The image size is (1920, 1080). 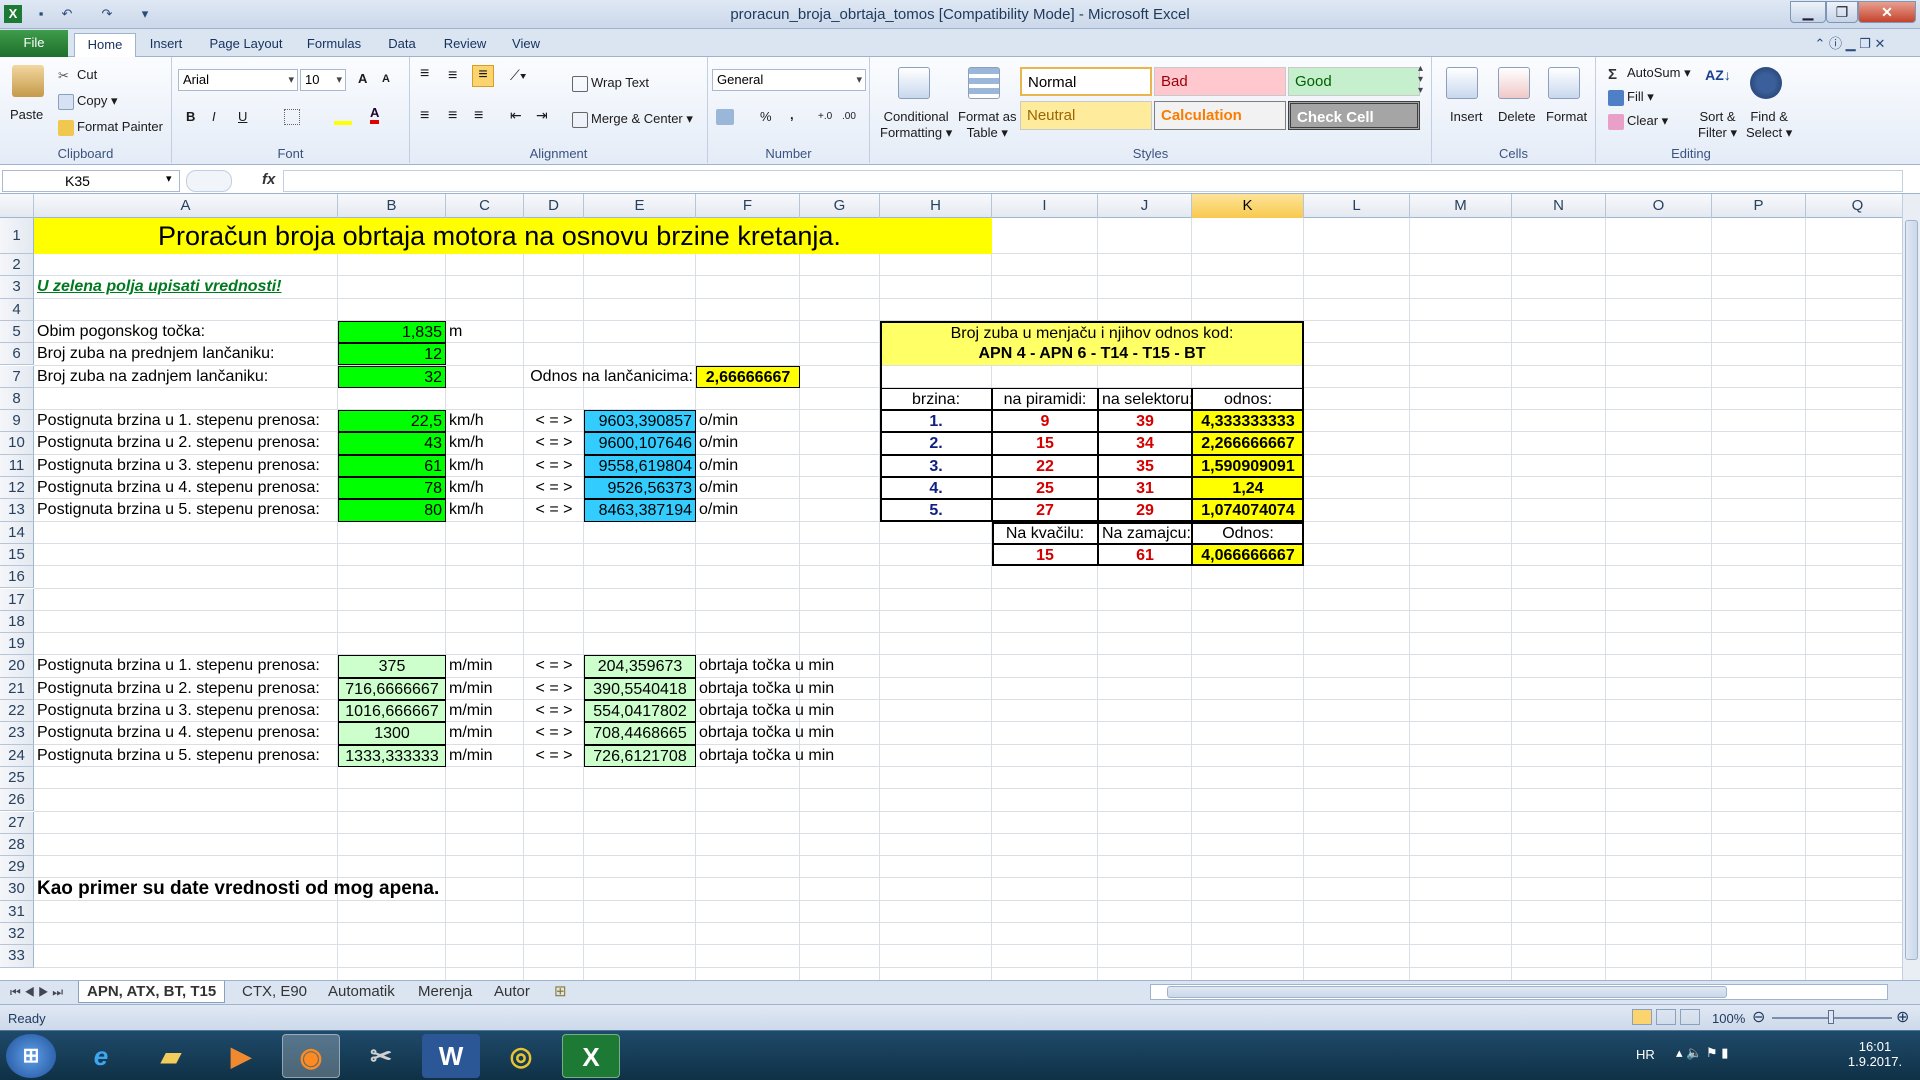 I want to click on file-explorer-icon: ▰, so click(x=171, y=1056).